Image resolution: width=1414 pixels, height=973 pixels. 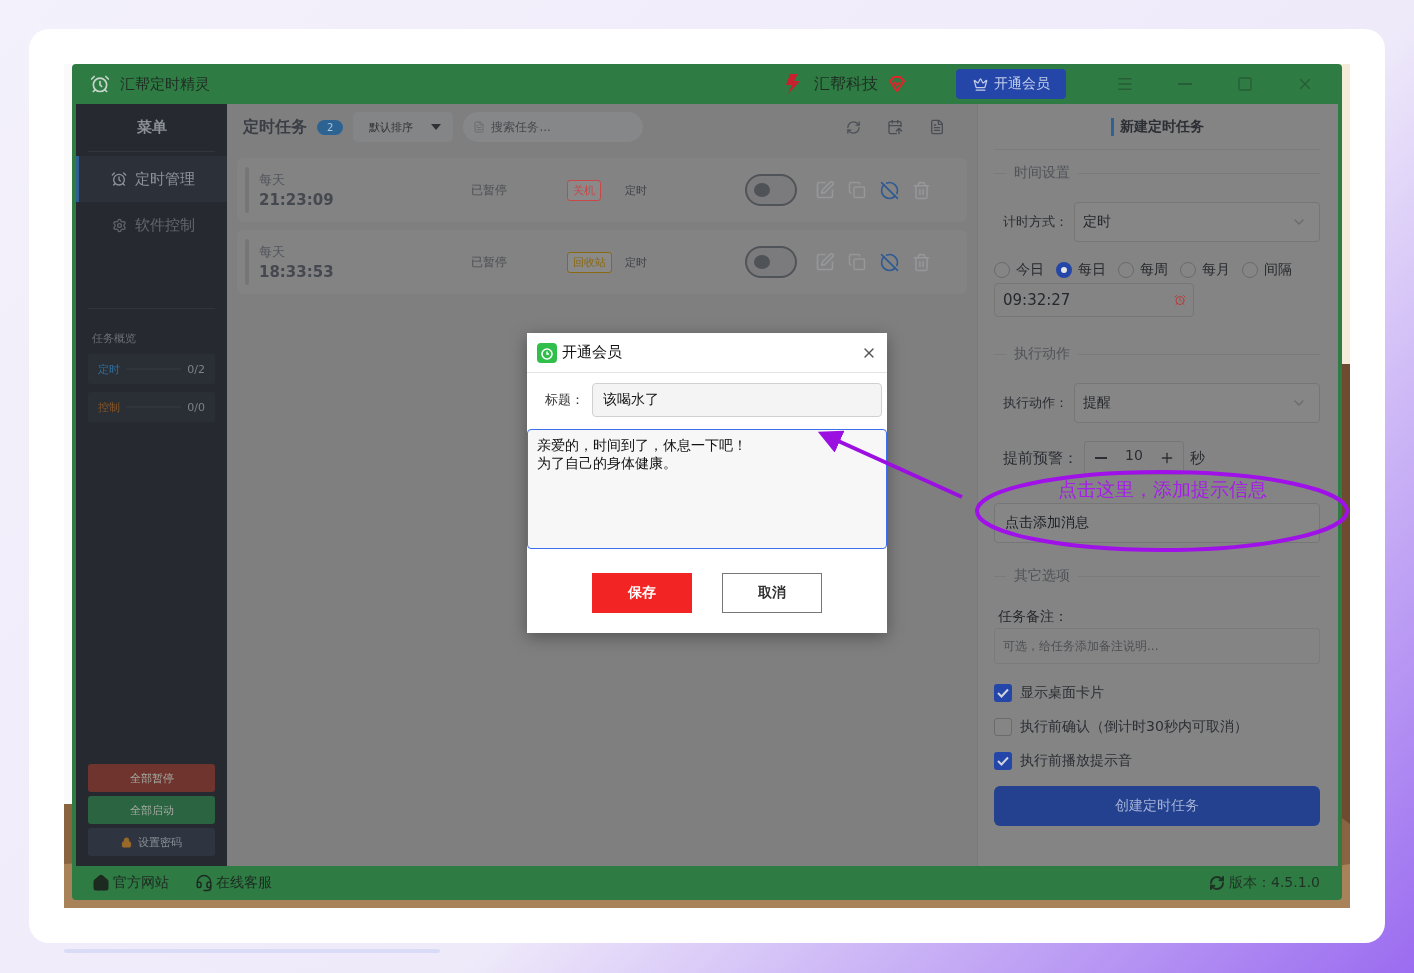 I want to click on radio-label: 每日, so click(x=1092, y=270).